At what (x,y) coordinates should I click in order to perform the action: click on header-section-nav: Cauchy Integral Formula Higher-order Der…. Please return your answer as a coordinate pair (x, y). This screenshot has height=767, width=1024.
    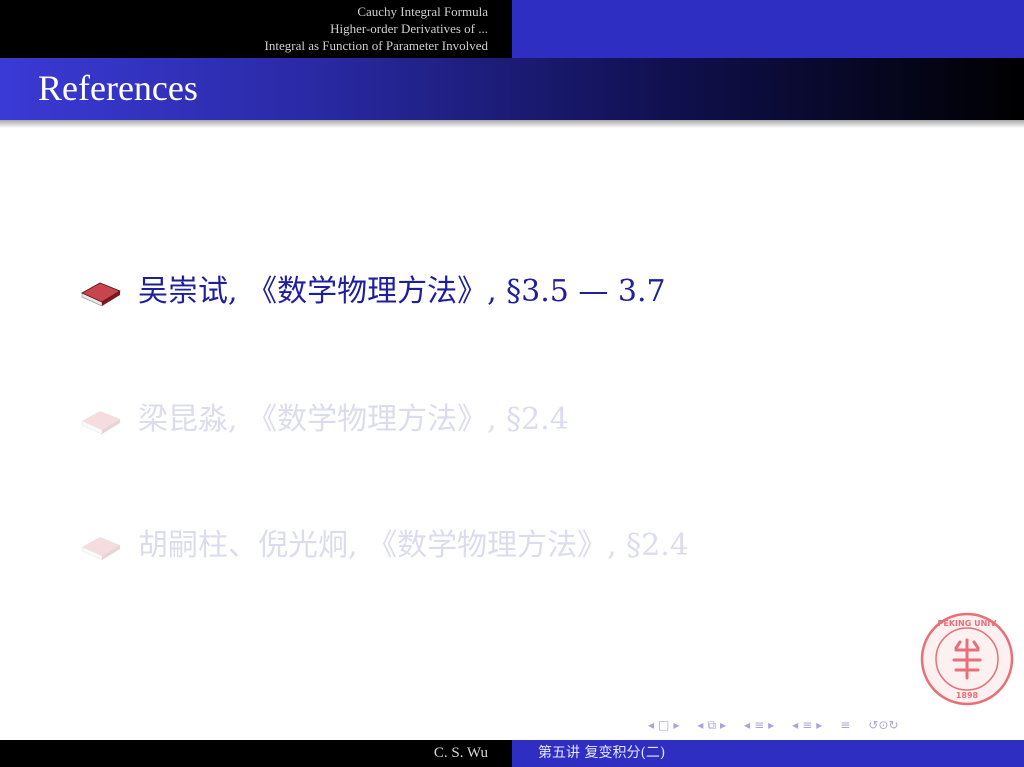
    Looking at the image, I should click on (256, 29).